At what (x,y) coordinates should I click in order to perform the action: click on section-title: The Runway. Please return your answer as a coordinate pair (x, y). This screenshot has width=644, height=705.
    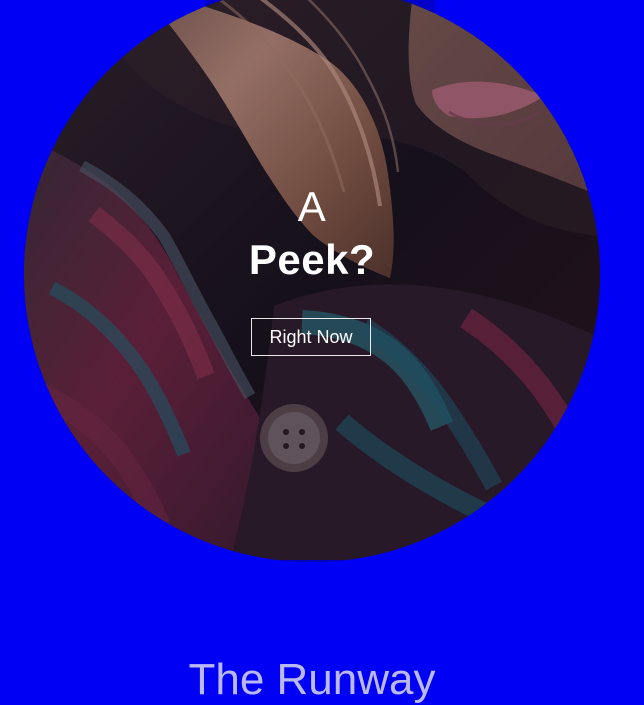
    Looking at the image, I should click on (312, 679).